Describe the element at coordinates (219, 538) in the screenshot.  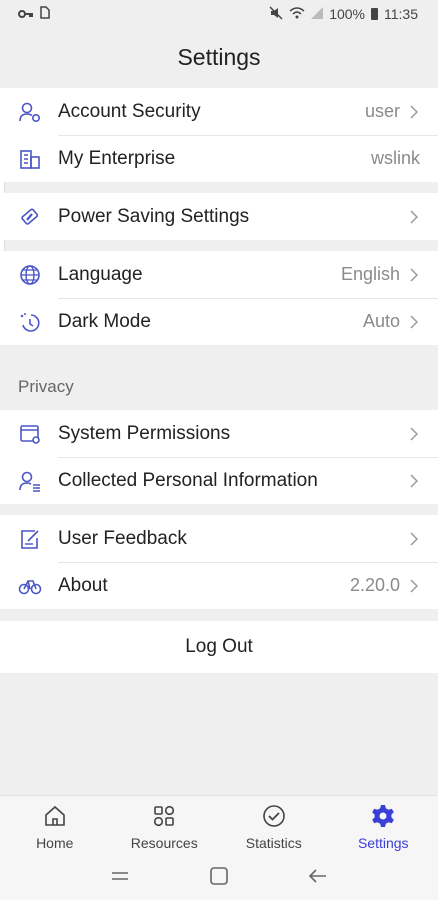
I see `user-feedback-row: User Feedback` at that location.